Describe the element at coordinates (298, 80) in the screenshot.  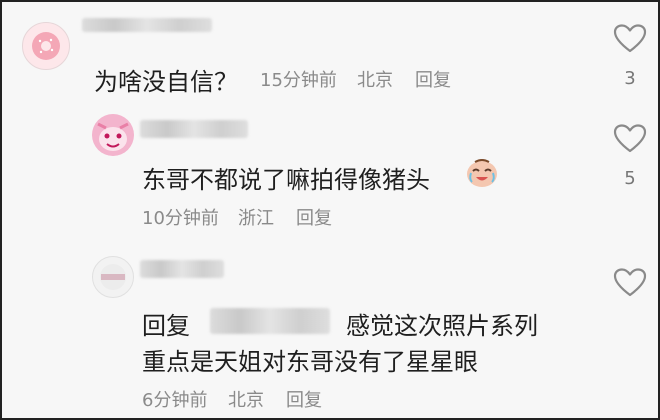
I see `comment-time: 15分钟前` at that location.